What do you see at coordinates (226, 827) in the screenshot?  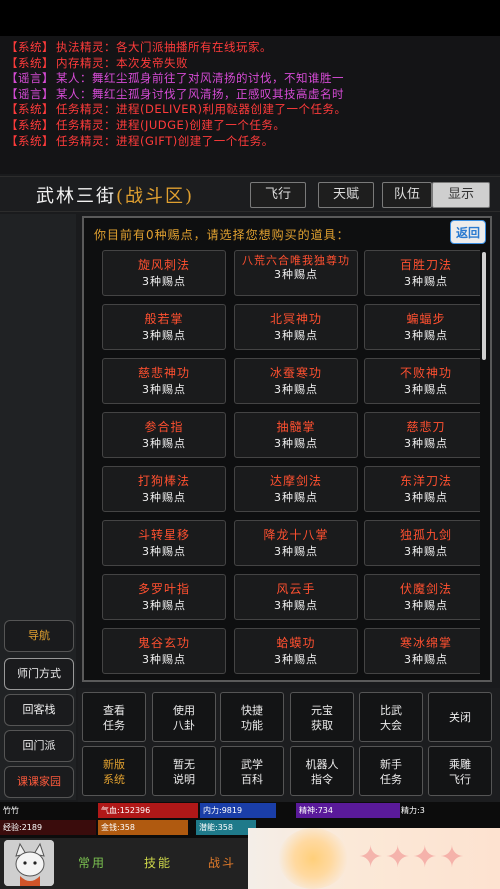 I see `qianneng-stat: 潜能:358` at bounding box center [226, 827].